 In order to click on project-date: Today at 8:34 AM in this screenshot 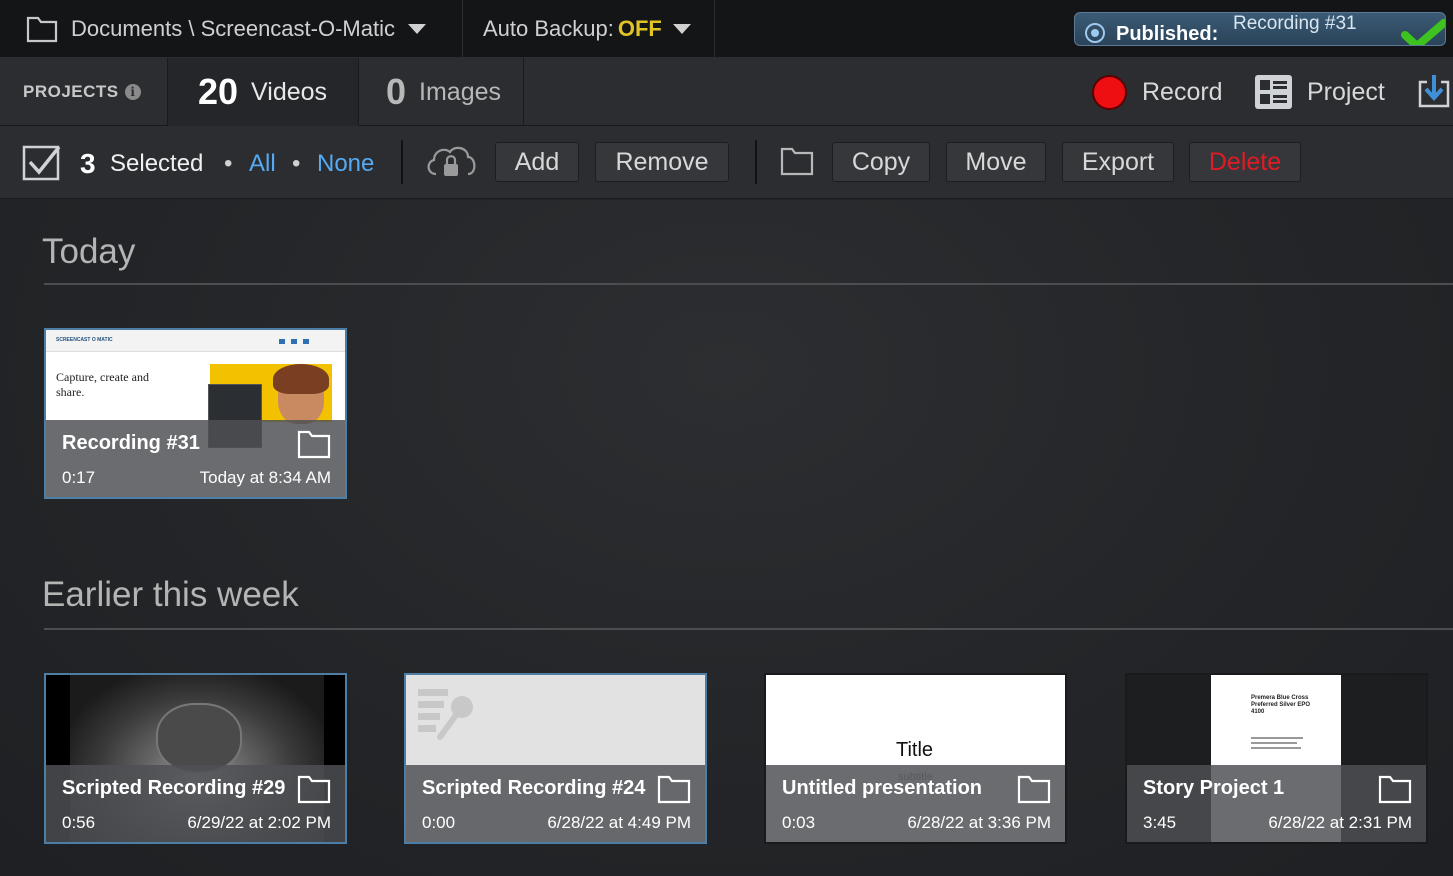, I will do `click(265, 477)`.